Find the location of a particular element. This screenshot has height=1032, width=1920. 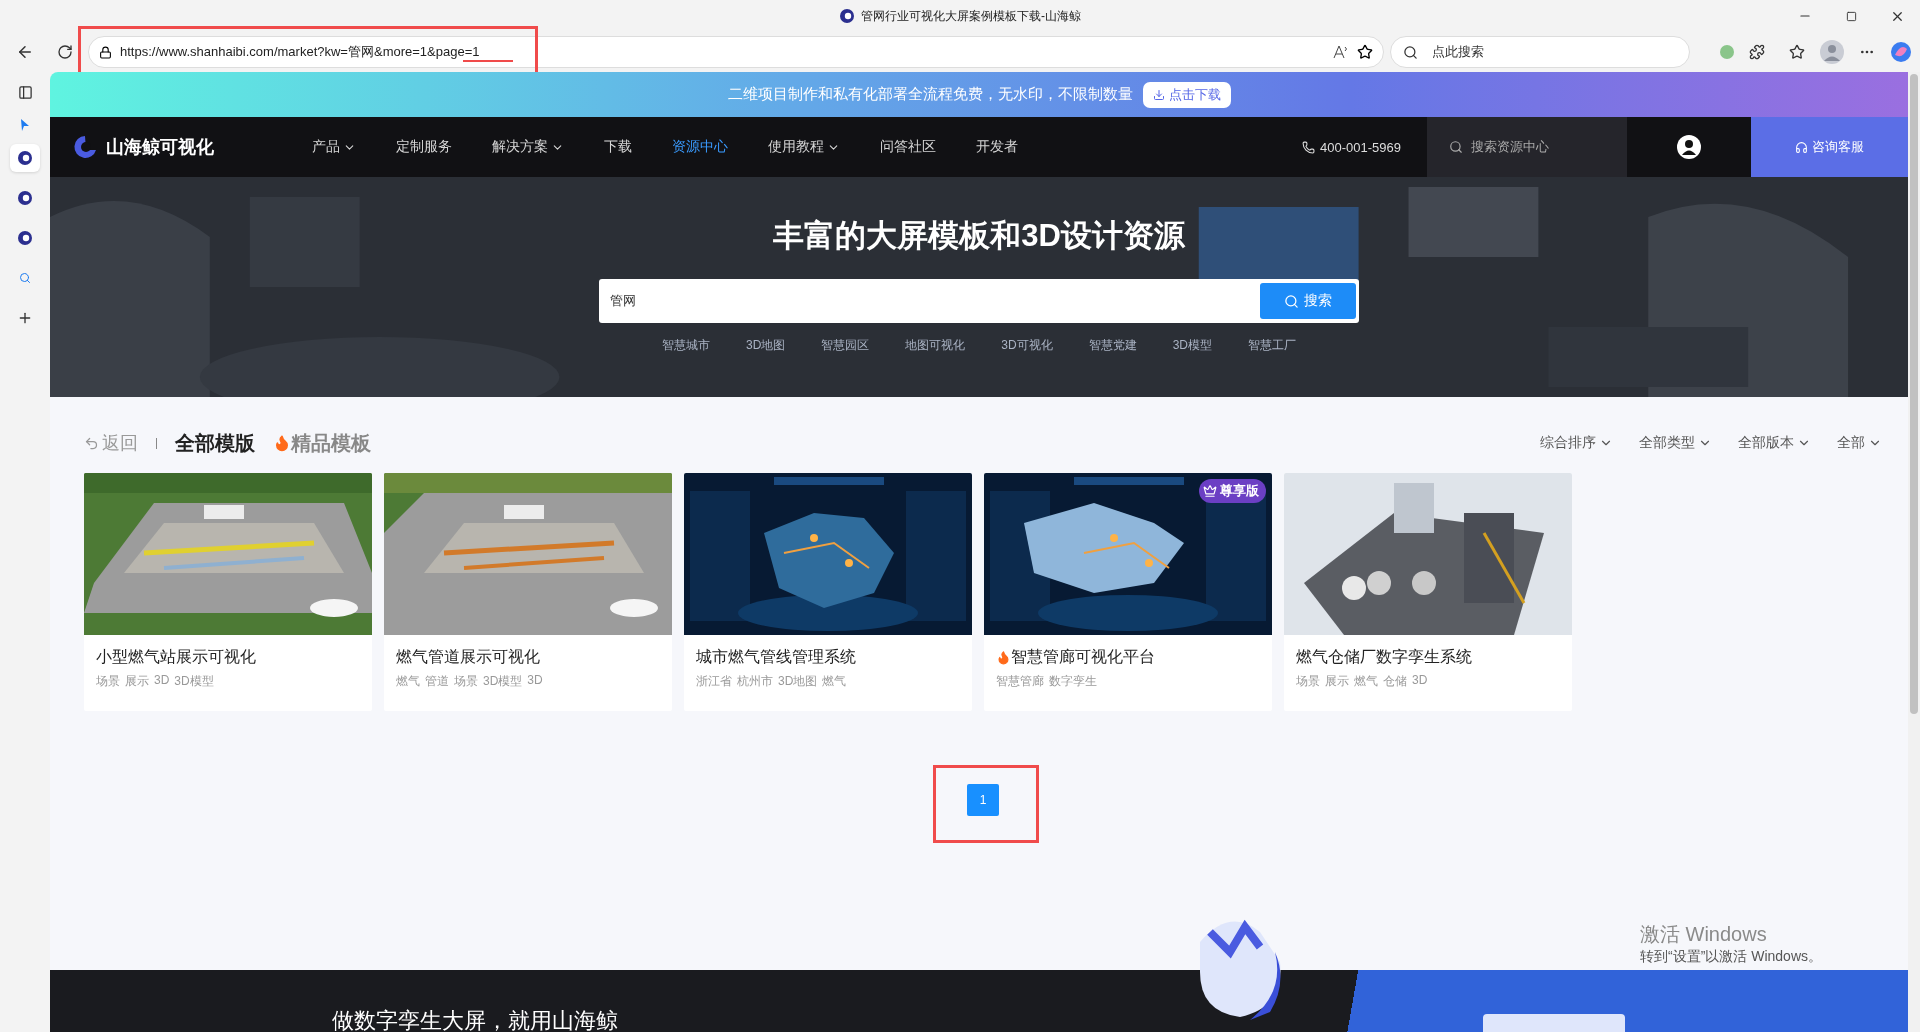

hot-tag-link: 智慧城市 is located at coordinates (686, 345).